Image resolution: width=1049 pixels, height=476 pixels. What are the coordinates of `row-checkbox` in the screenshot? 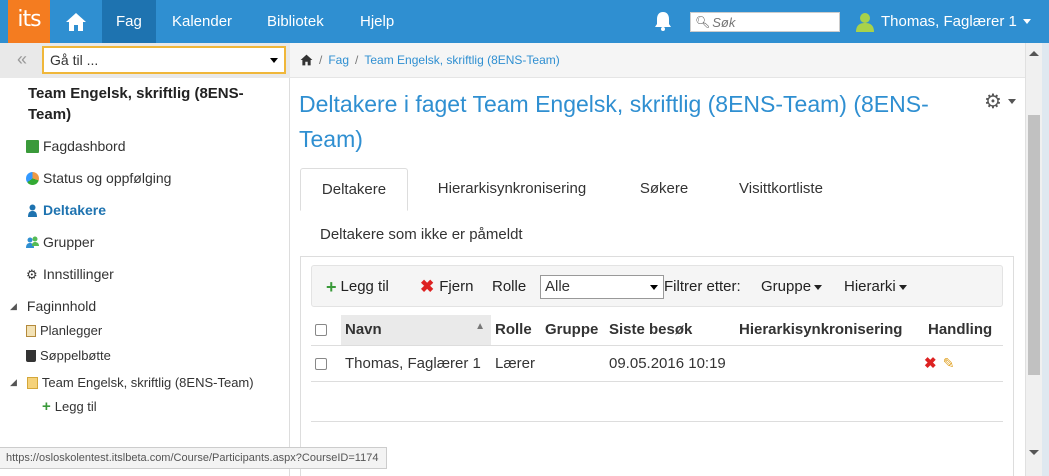 It's located at (321, 363).